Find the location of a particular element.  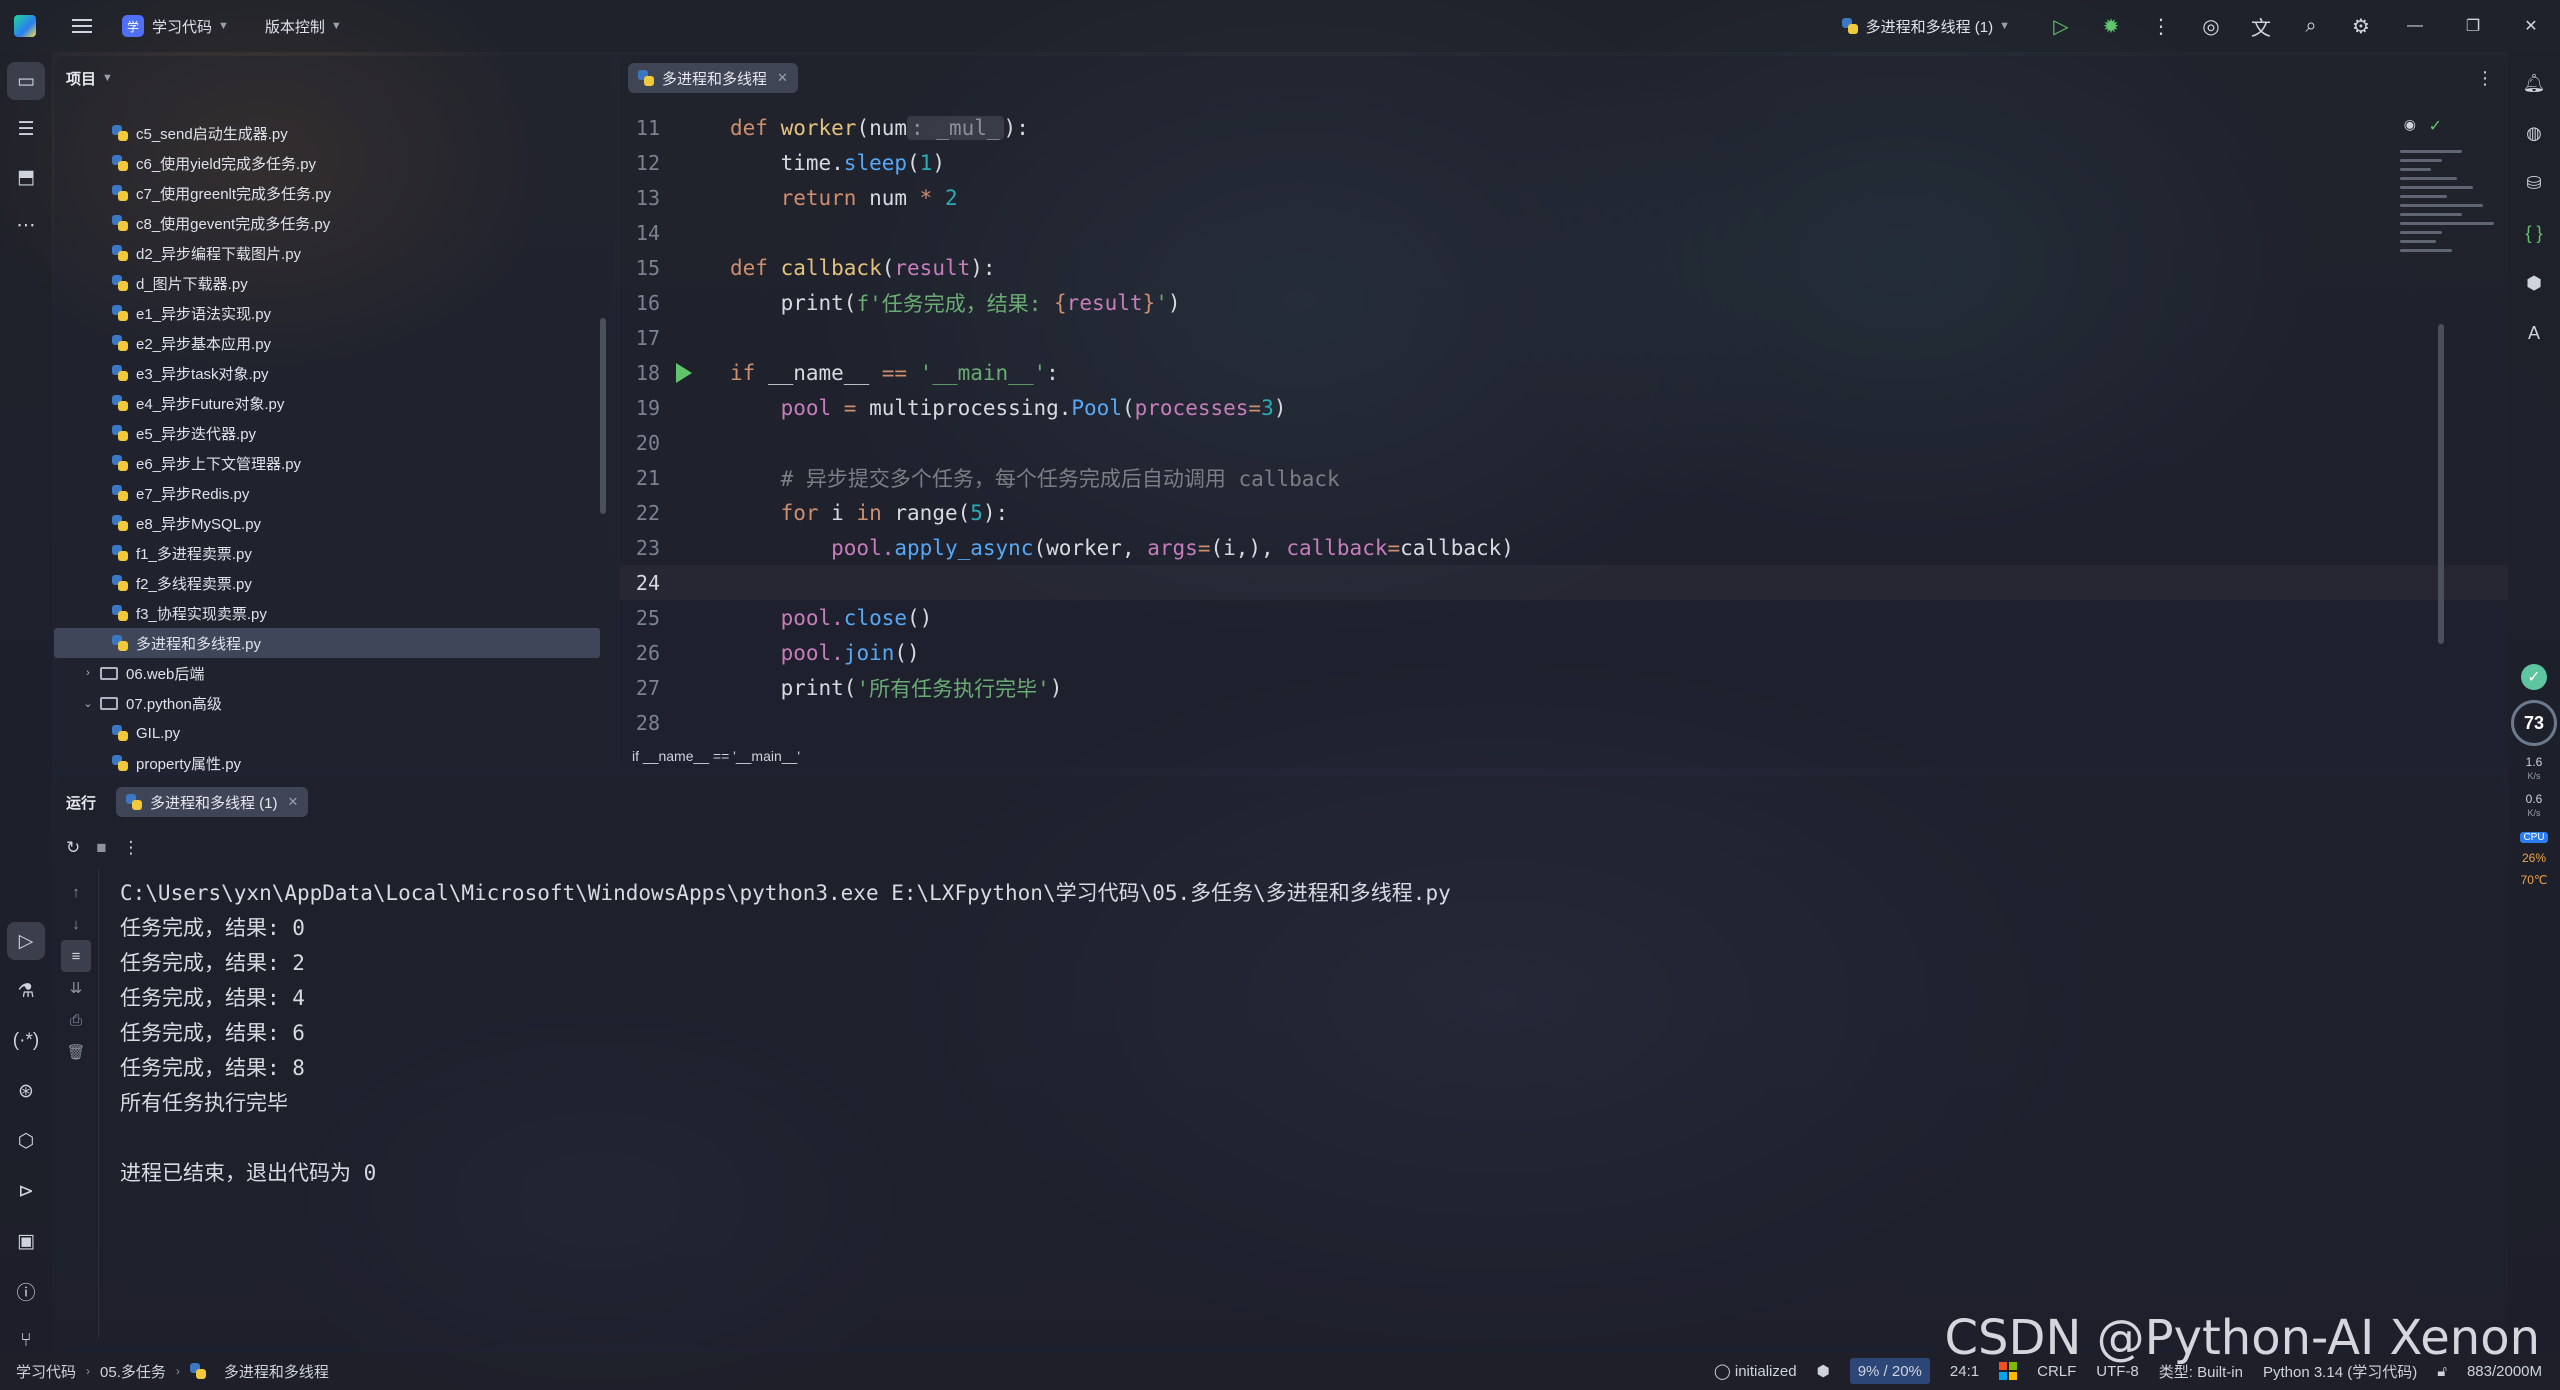

more-actions-icon: ⋮ is located at coordinates (2161, 26).